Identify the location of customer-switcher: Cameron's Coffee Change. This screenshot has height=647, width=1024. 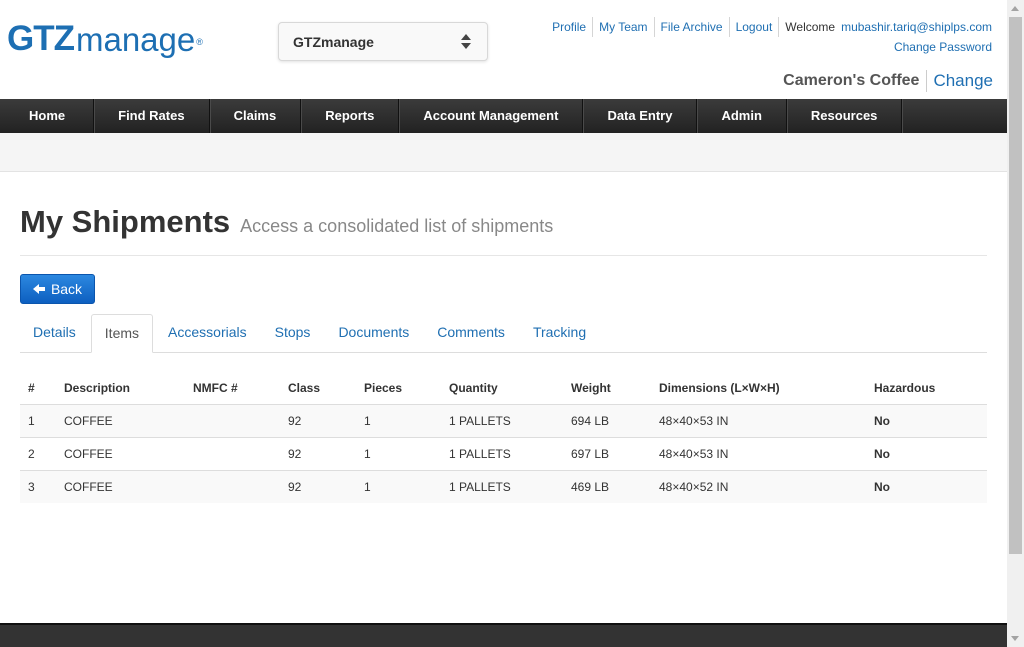
(888, 81).